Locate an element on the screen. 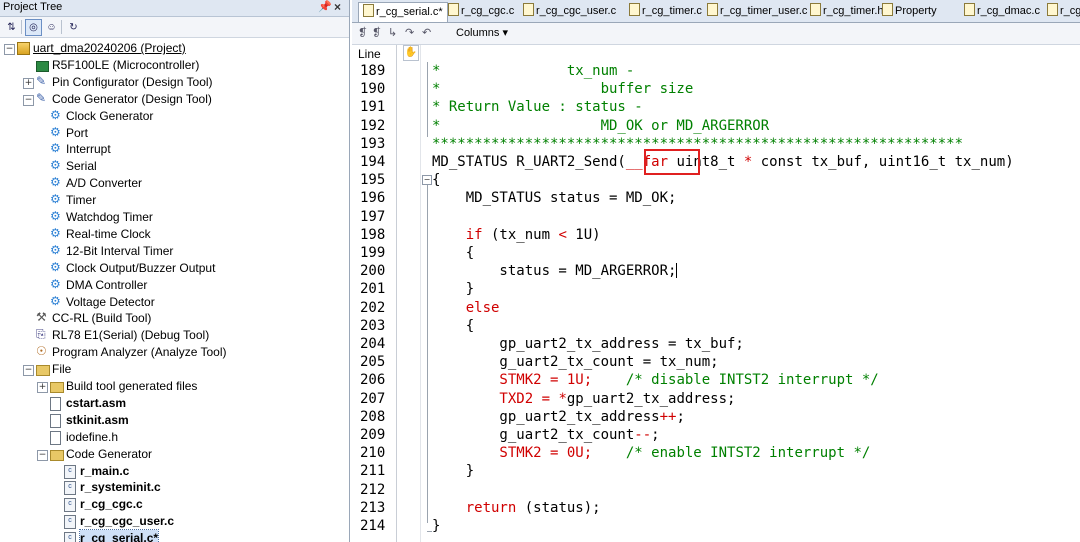 This screenshot has width=1080, height=542. editor-tab: r_cg_cgc.c is located at coordinates (481, 11).